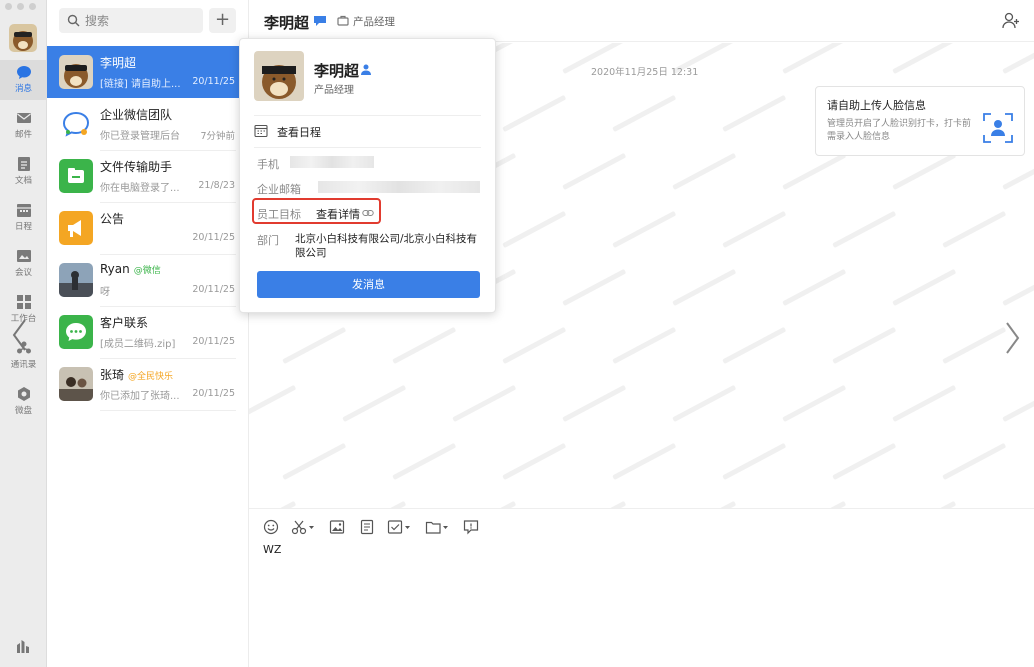 The width and height of the screenshot is (1034, 667). I want to click on sidebar-item-cloud-disk: 微盘, so click(23, 402).